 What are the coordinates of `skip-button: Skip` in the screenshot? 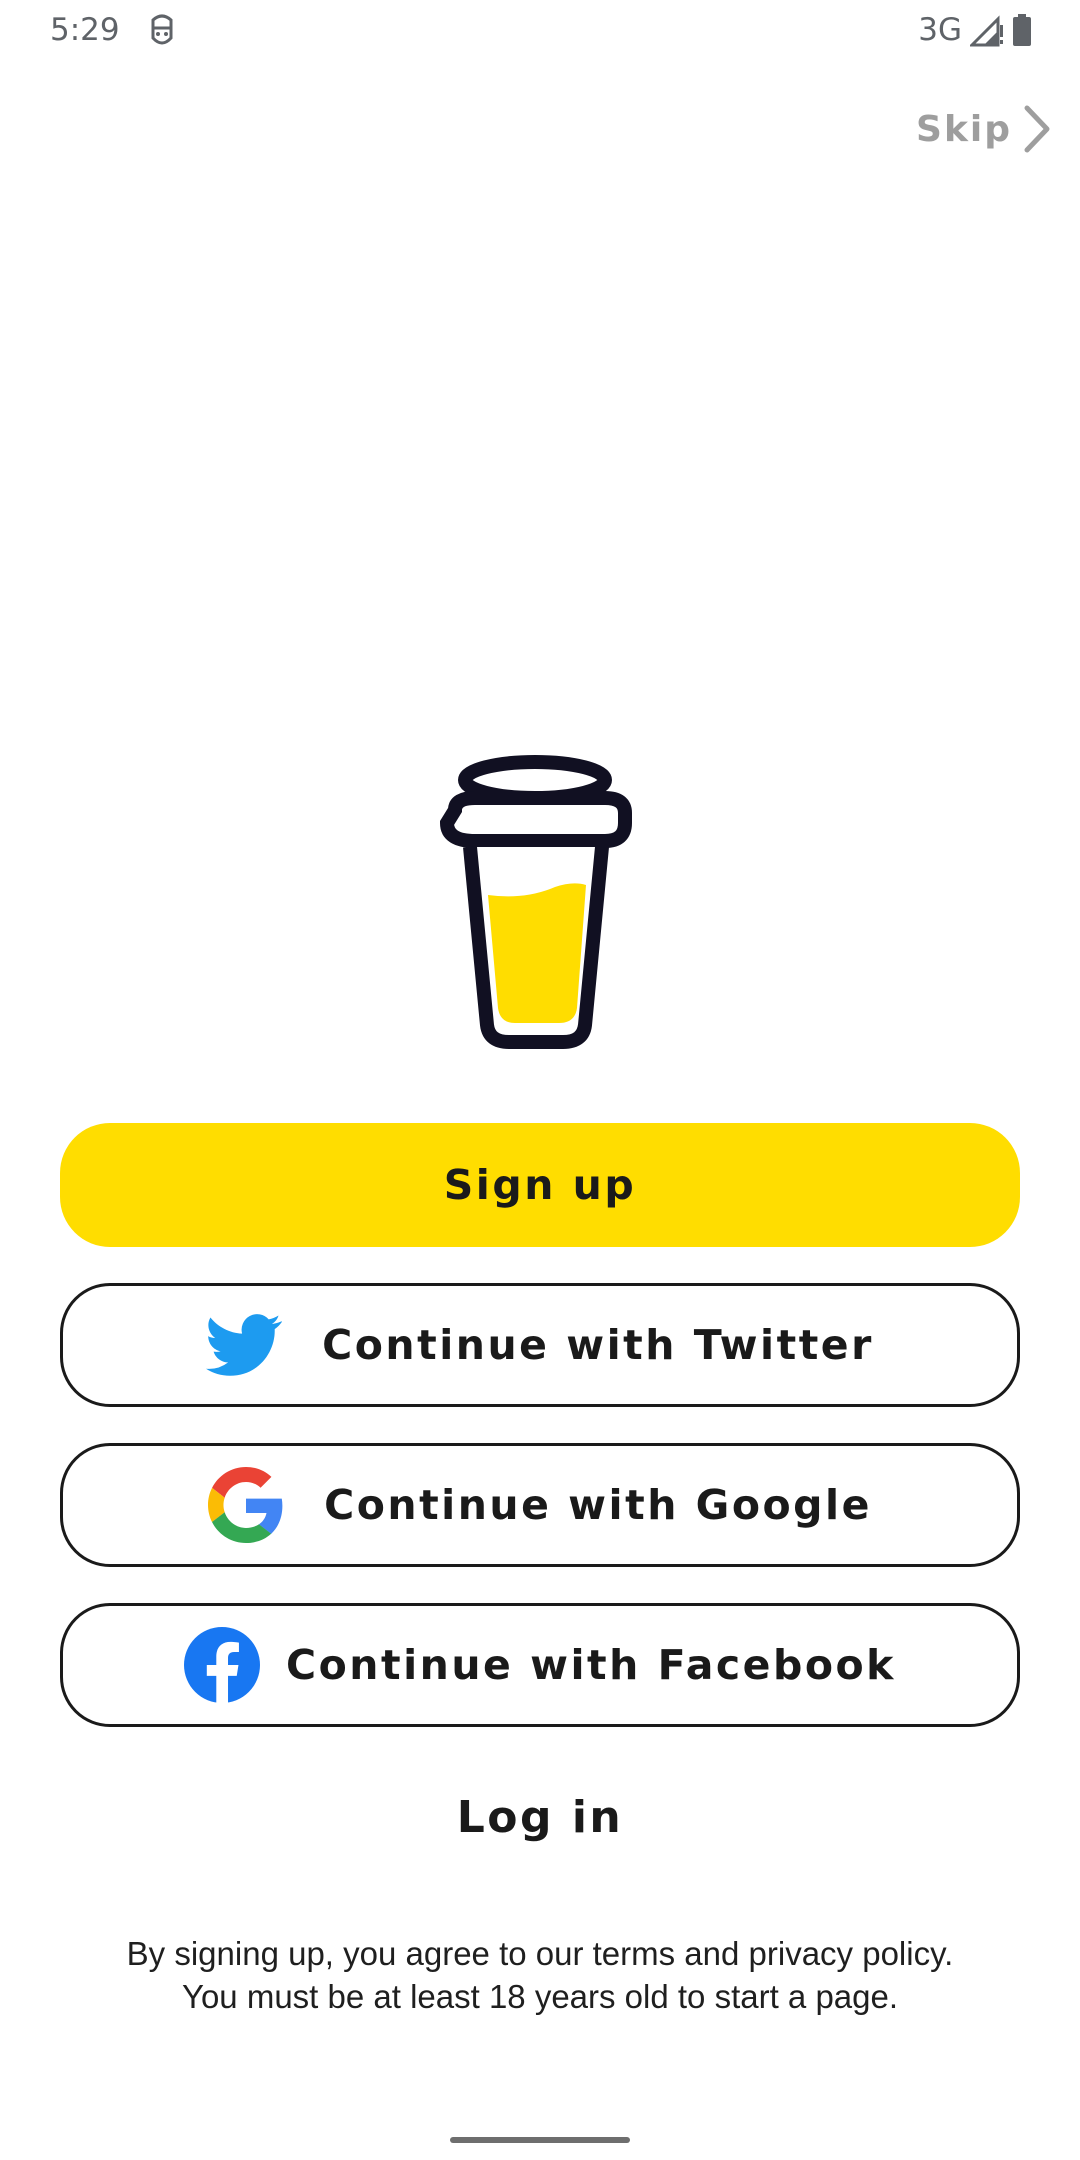 It's located at (984, 129).